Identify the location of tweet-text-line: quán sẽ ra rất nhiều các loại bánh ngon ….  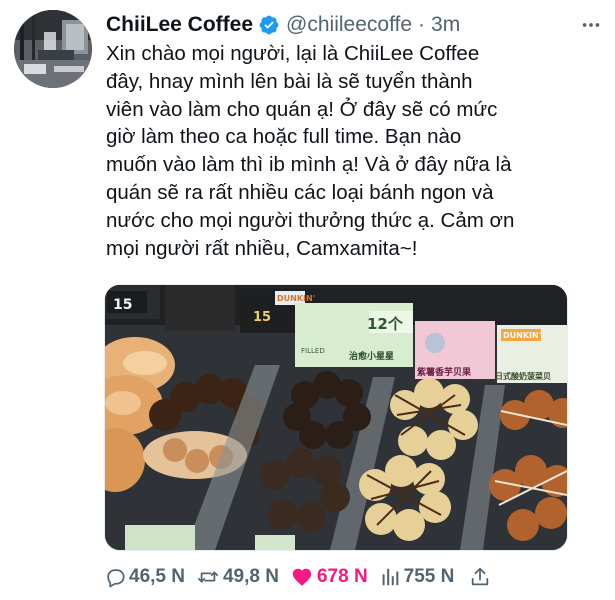
(300, 192).